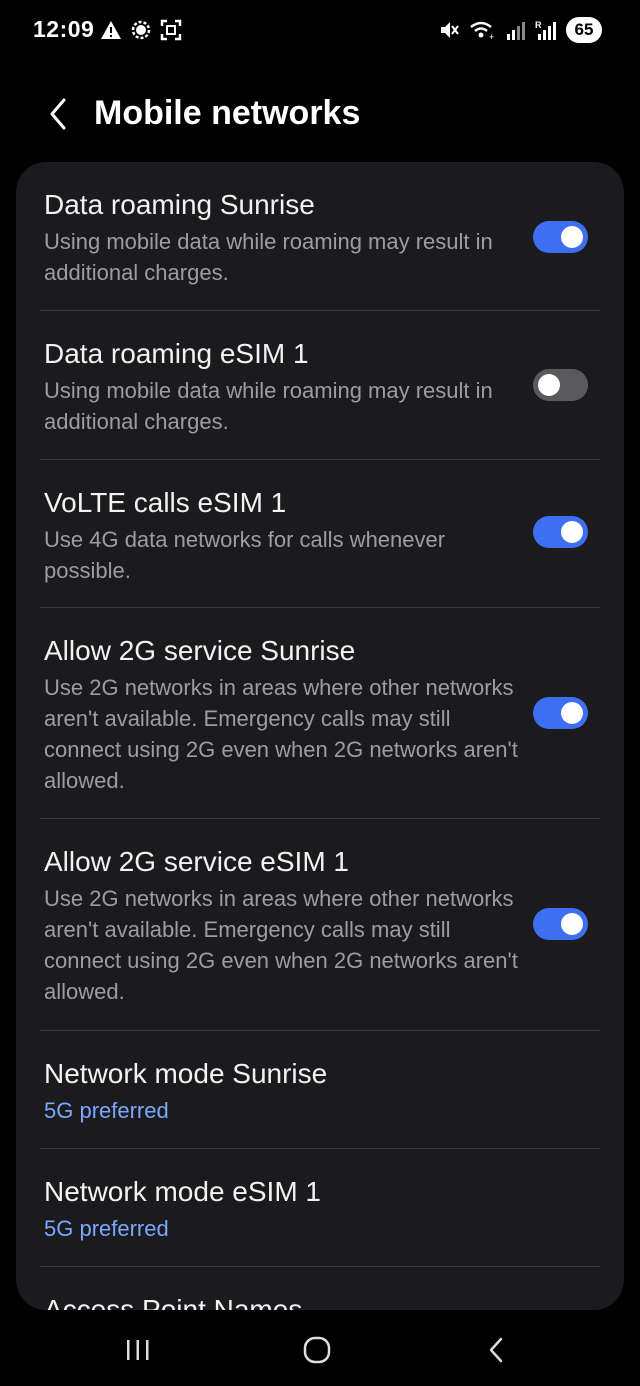 The image size is (640, 1386). What do you see at coordinates (516, 31) in the screenshot?
I see `signal-bars-icon` at bounding box center [516, 31].